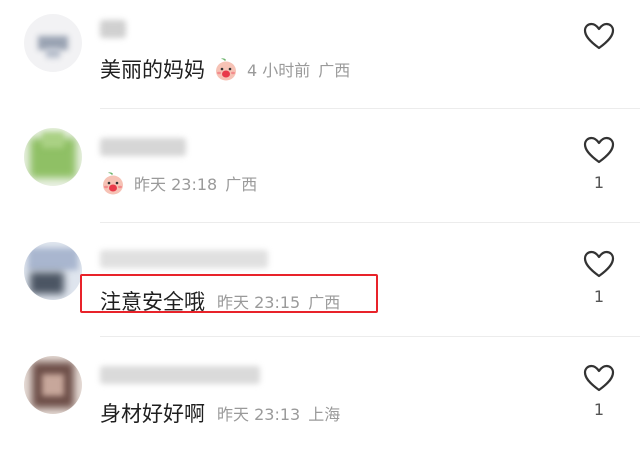  Describe the element at coordinates (152, 70) in the screenshot. I see `comment-text: 美丽的妈妈` at that location.